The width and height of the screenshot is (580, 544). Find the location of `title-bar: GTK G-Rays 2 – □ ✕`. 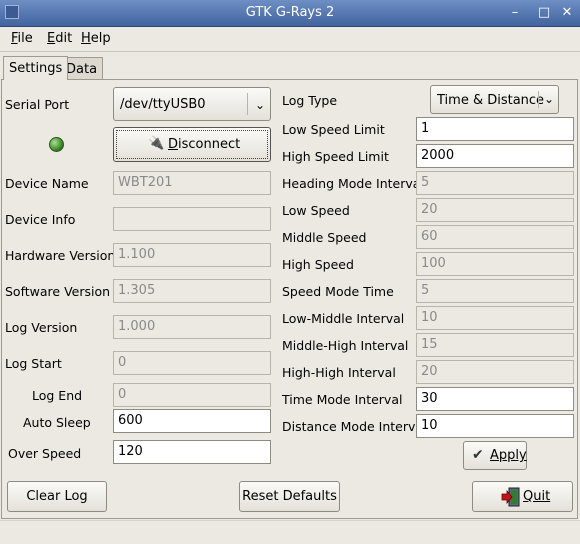

title-bar: GTK G-Rays 2 – □ ✕ is located at coordinates (290, 13).